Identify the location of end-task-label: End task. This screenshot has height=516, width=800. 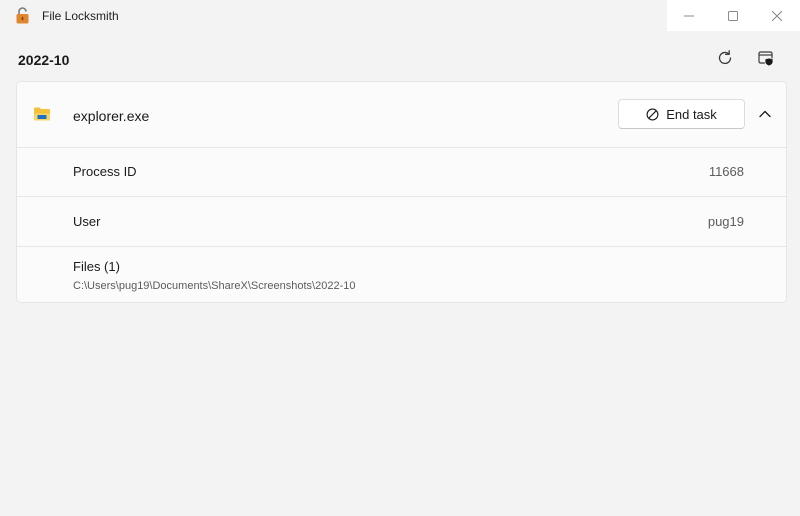
(691, 114).